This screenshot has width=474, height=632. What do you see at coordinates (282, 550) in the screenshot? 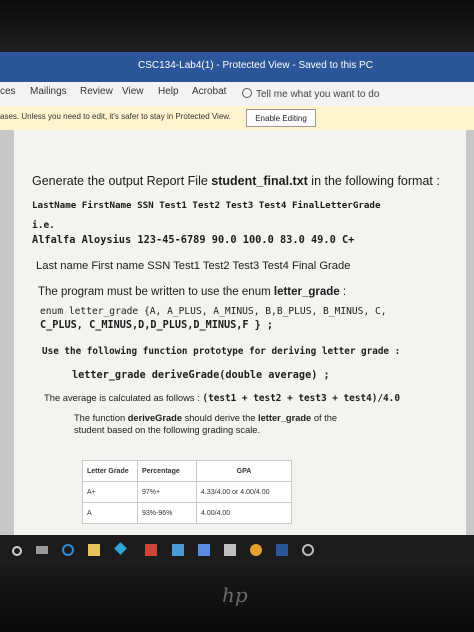
I see `word-icon` at bounding box center [282, 550].